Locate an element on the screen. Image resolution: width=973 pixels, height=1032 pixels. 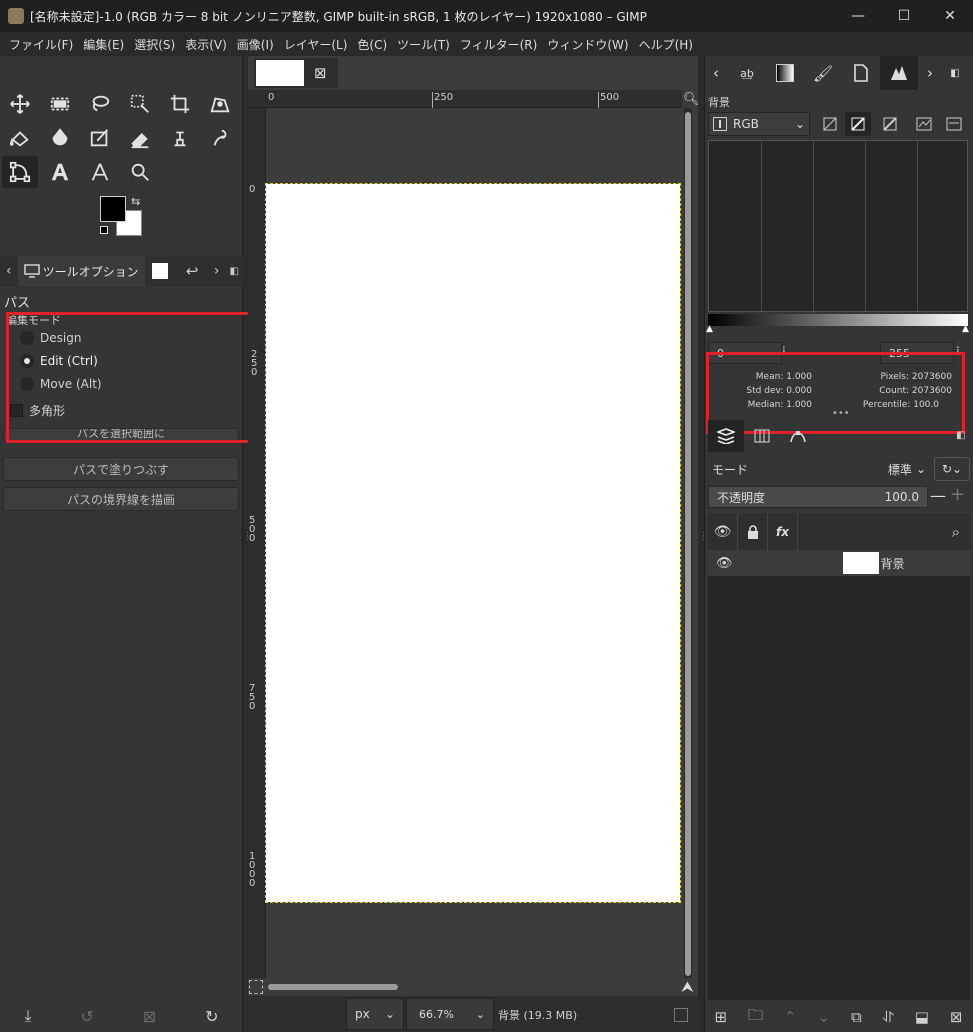
fill-path-button: パスで塗りつぶす is located at coordinates (121, 469).